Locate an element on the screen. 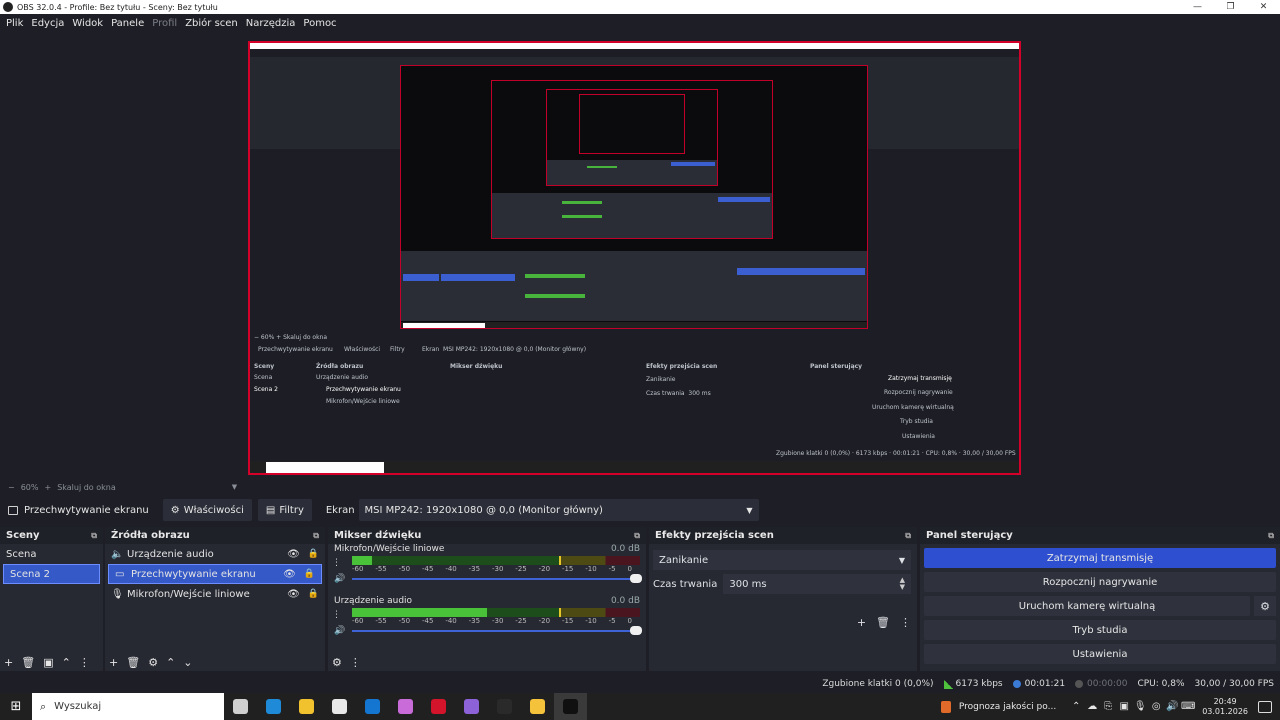 This screenshot has width=1280, height=720. taskbar-clock: 20:49 03.01.2026 is located at coordinates (1225, 707).